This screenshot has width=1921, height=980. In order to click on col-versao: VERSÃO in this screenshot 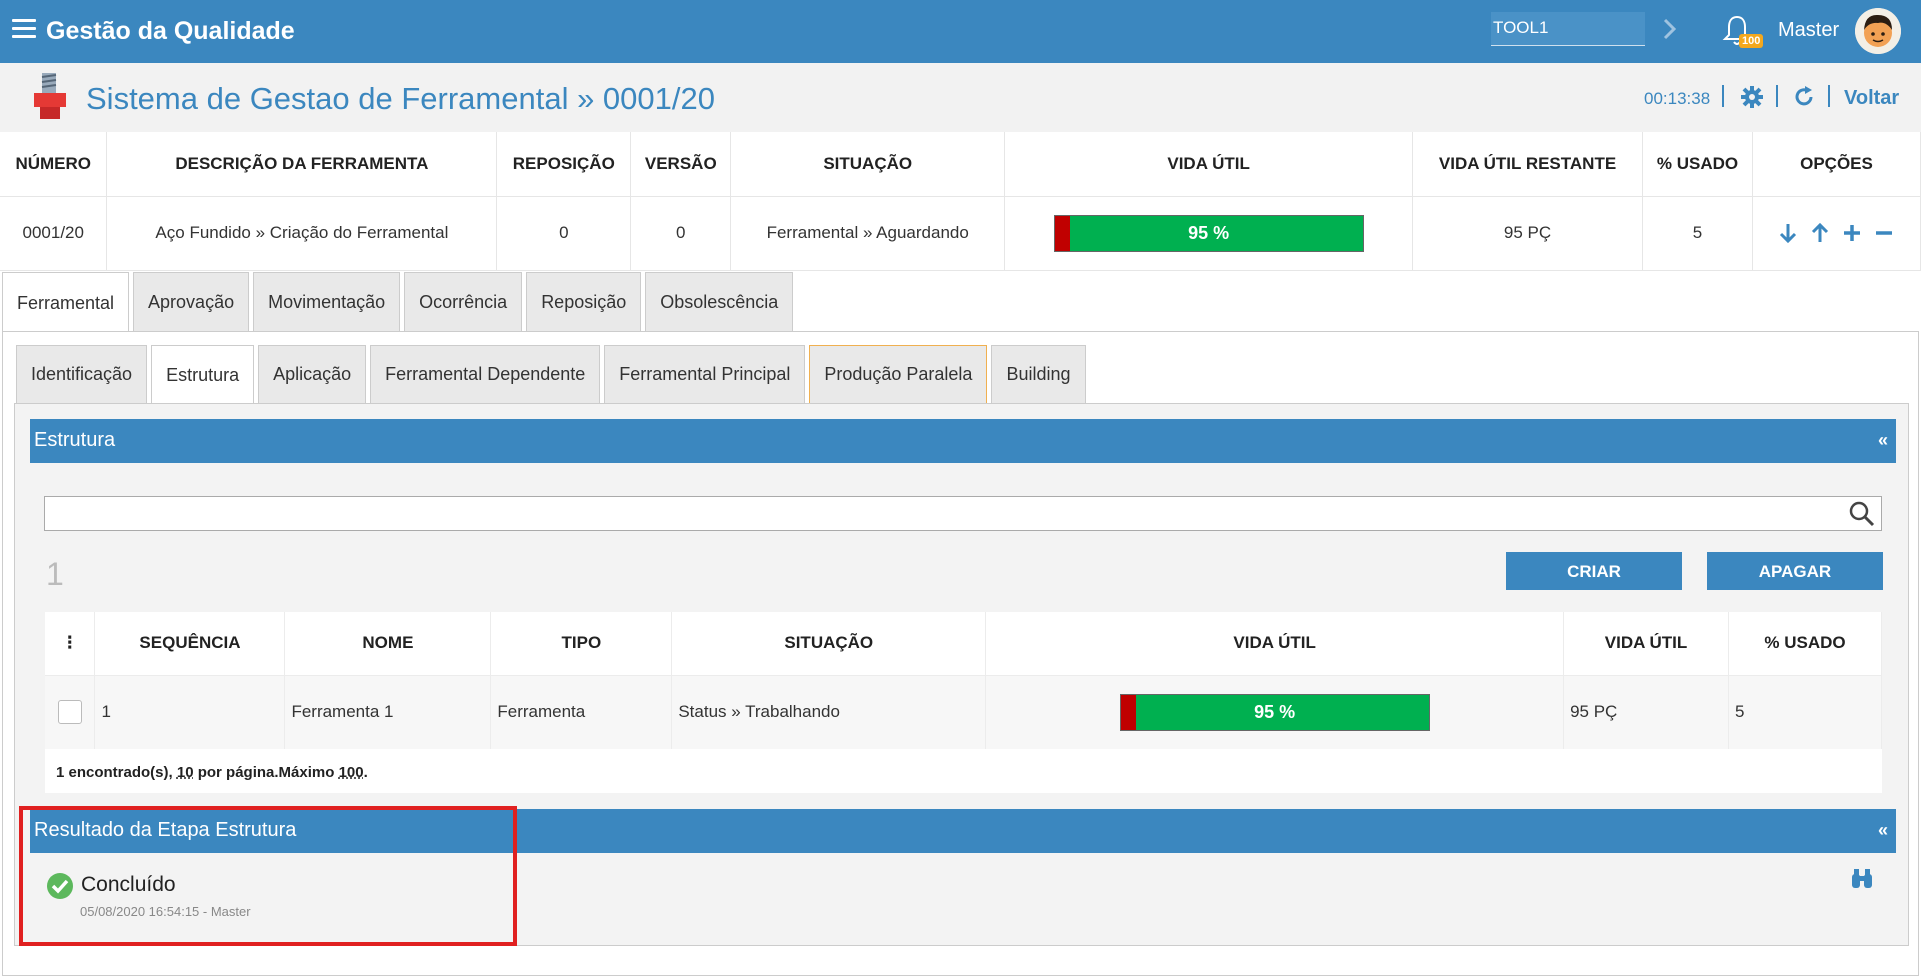, I will do `click(681, 164)`.